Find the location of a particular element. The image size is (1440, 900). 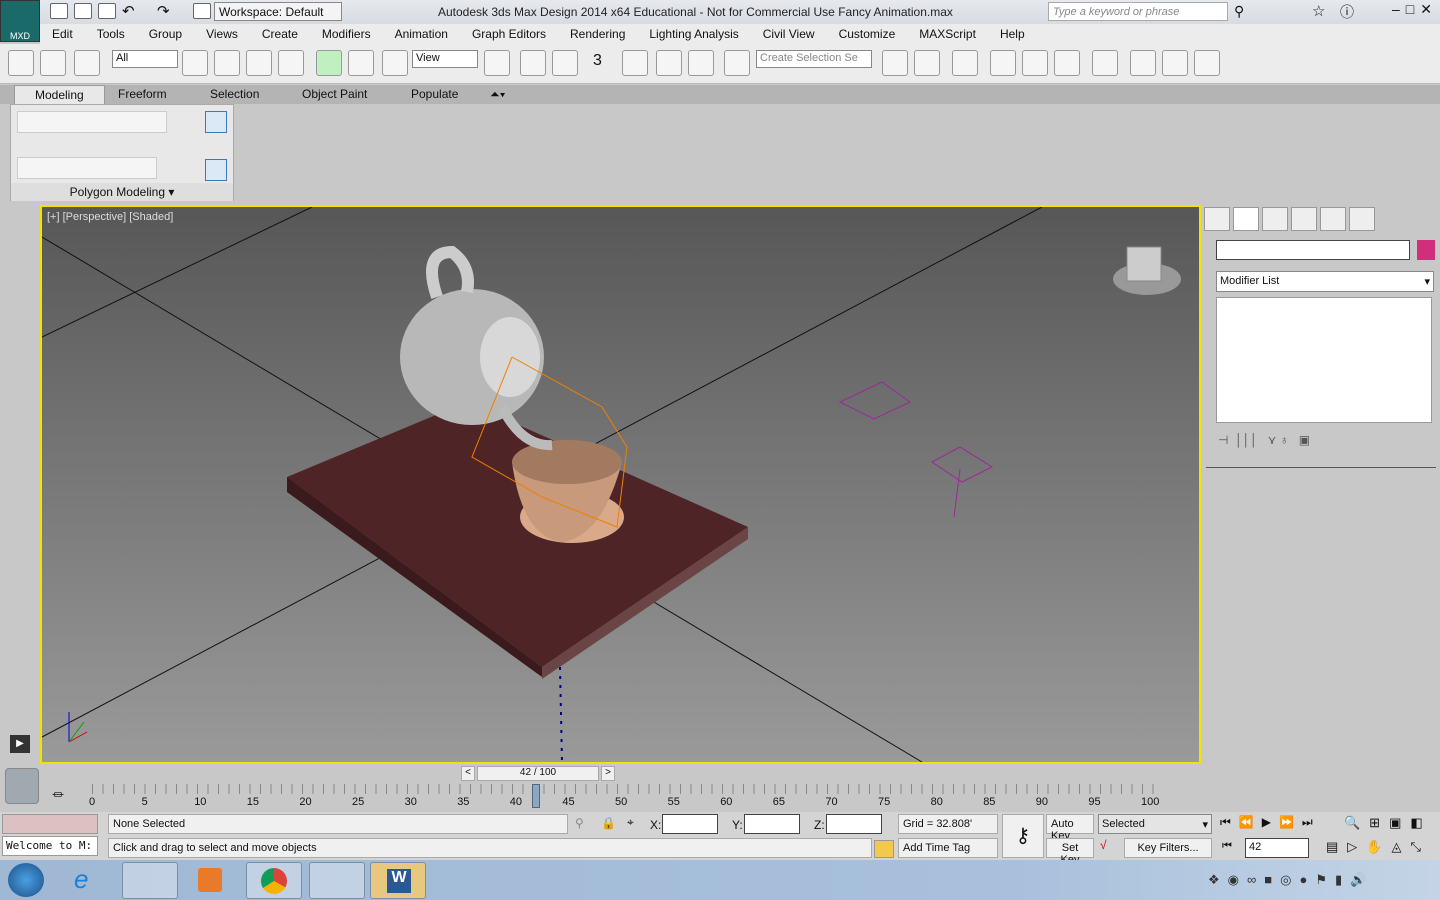

add-time-tag: Add Time Tag is located at coordinates (948, 848).